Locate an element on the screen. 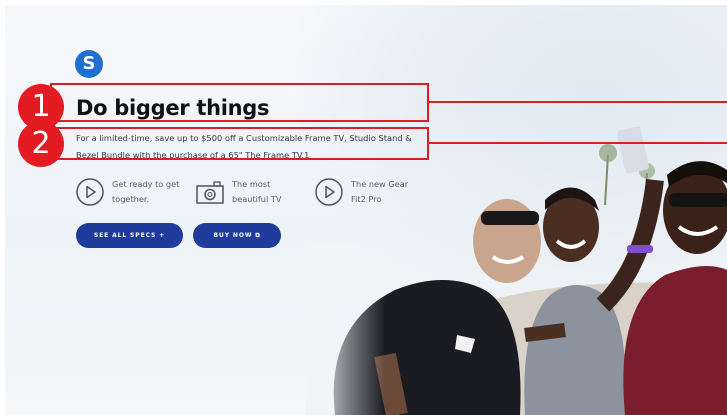 Image resolution: width=727 pixels, height=415 pixels. annotation-box-subtext is located at coordinates (239, 143).